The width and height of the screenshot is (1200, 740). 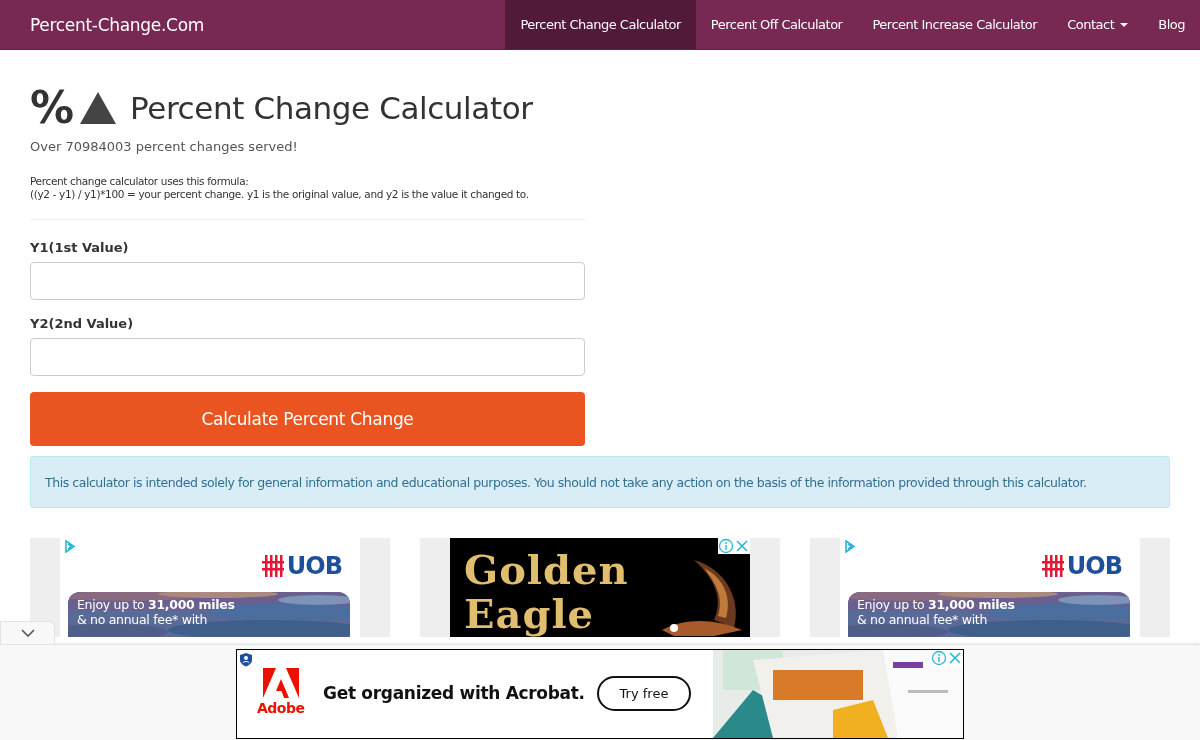 I want to click on percent-icon: %, so click(x=52, y=108).